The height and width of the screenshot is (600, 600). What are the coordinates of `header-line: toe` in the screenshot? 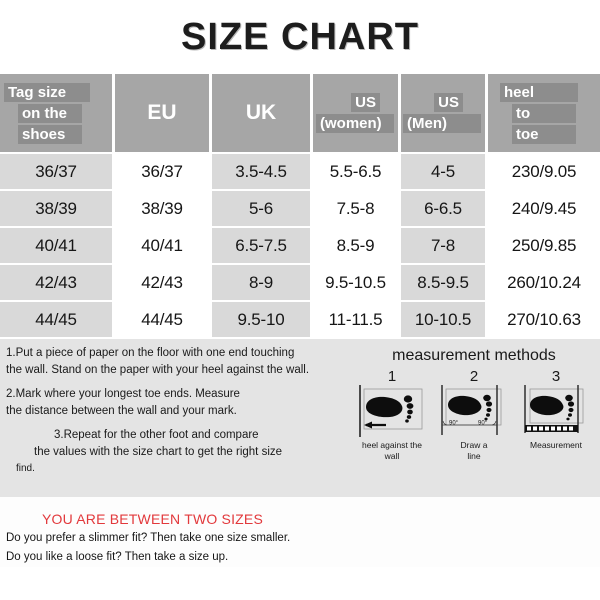 It's located at (544, 134).